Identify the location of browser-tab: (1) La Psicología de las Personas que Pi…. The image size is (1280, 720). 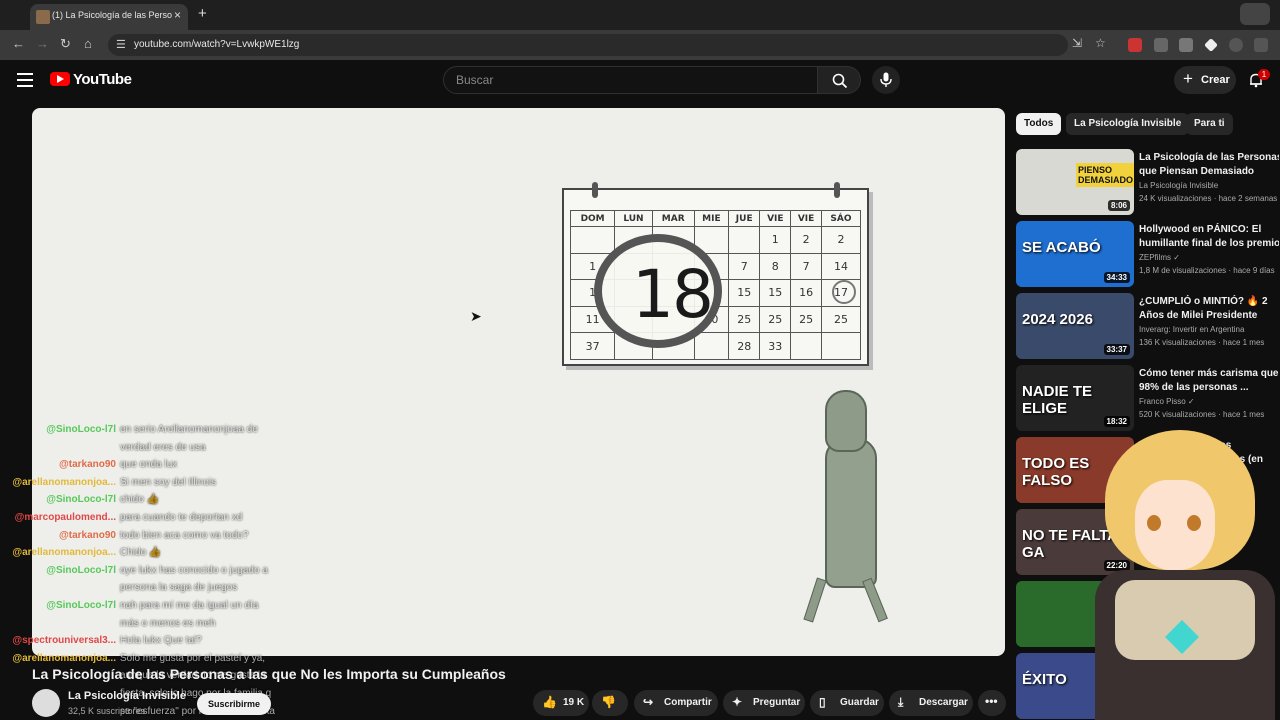
(109, 17).